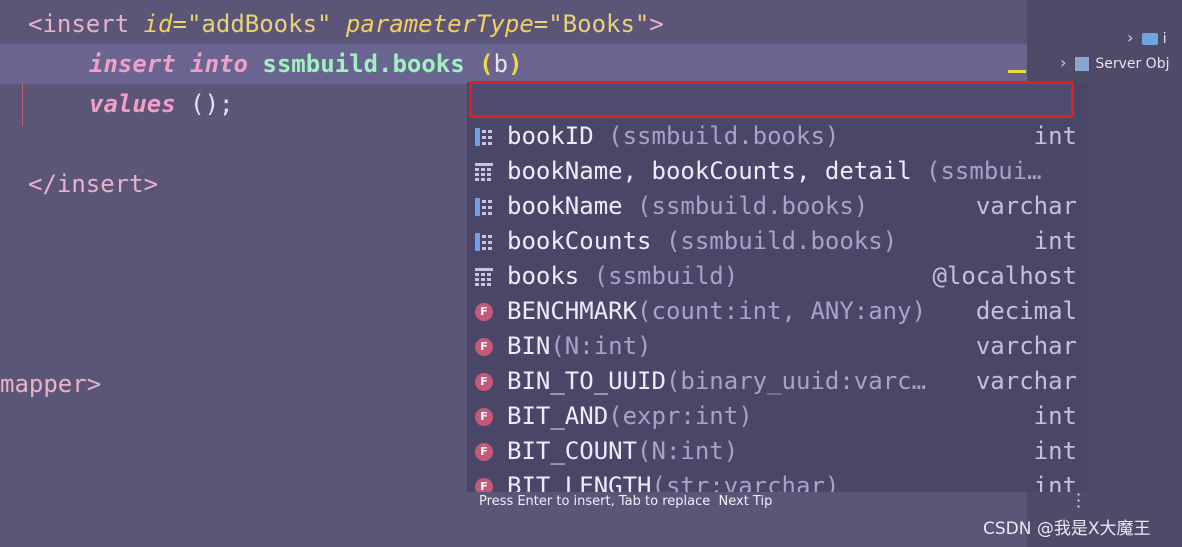 This screenshot has width=1182, height=547. I want to click on completion-item: F BENCHMARK(count:int, ANY:any) decimal, so click(777, 311).